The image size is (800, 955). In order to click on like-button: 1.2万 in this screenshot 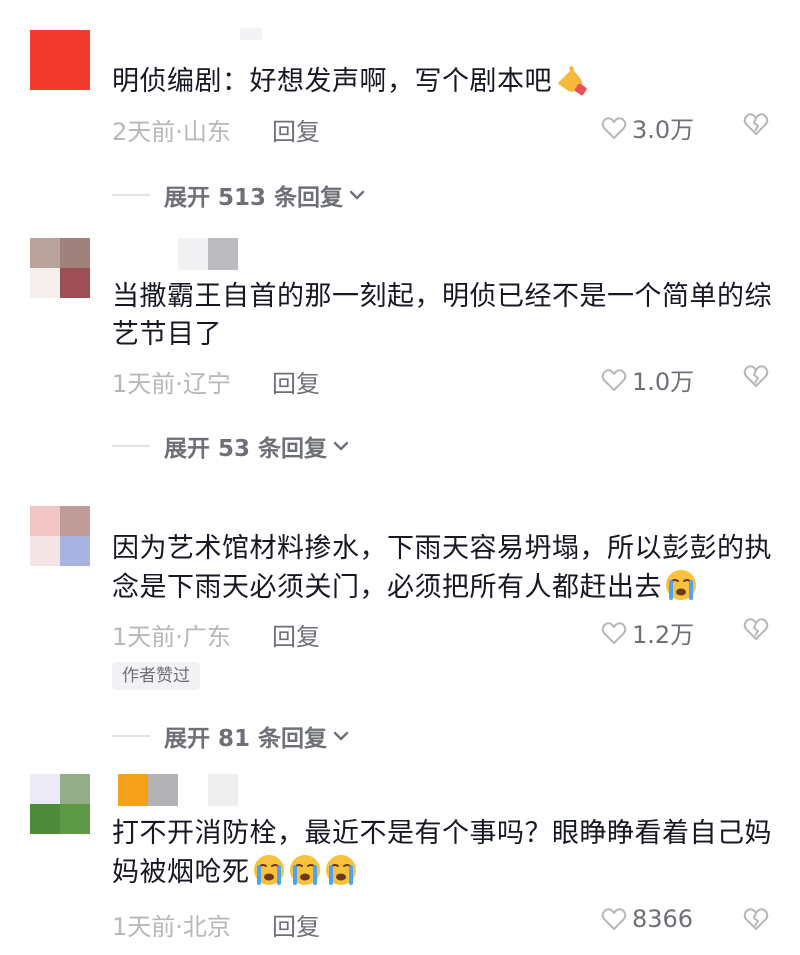, I will do `click(647, 632)`.